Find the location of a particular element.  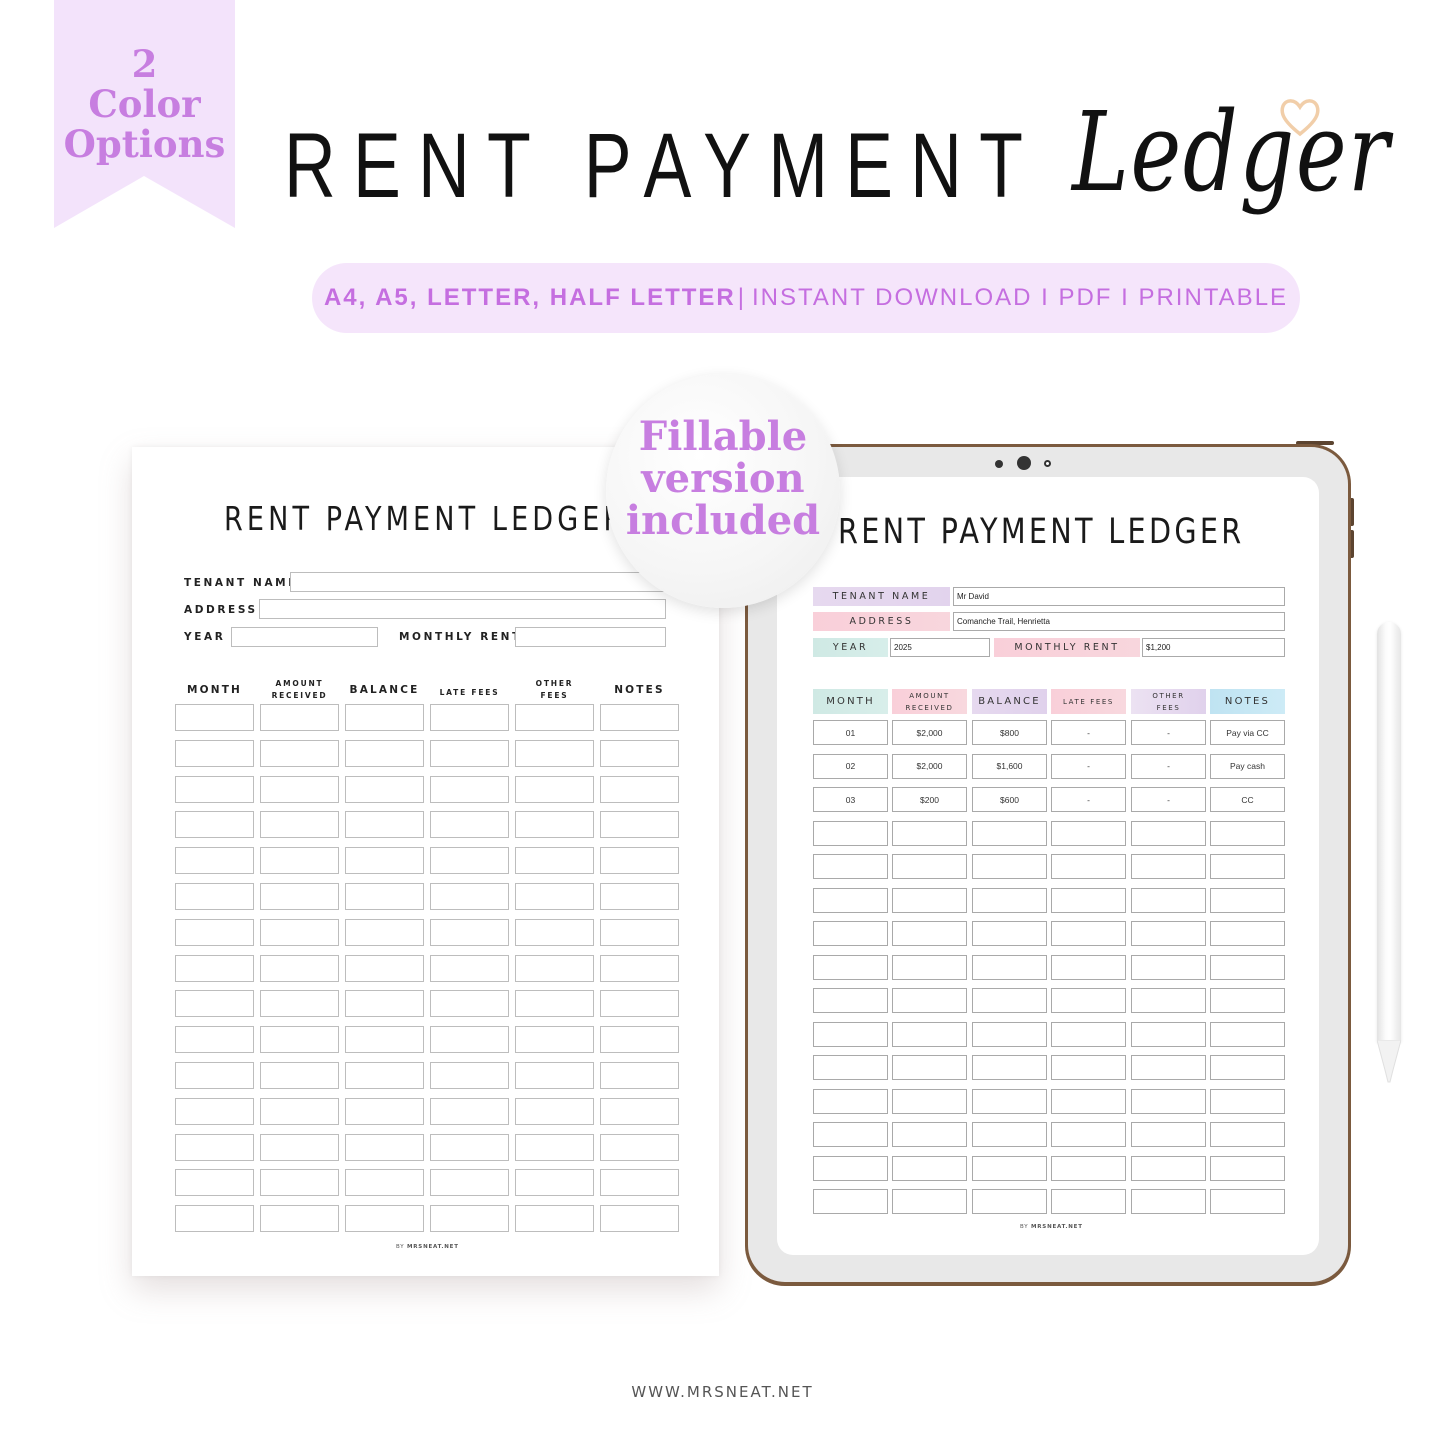

tablet-table-cell: $600 is located at coordinates (1009, 799).